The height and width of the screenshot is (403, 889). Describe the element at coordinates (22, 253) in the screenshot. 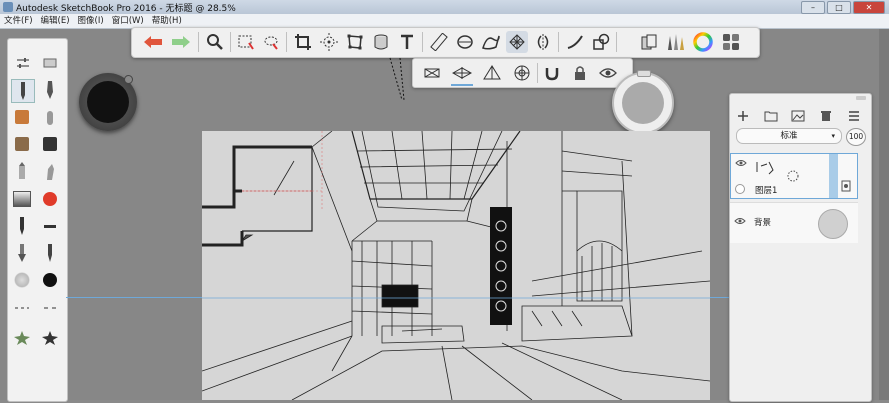

I see `paintbrush-icon` at that location.